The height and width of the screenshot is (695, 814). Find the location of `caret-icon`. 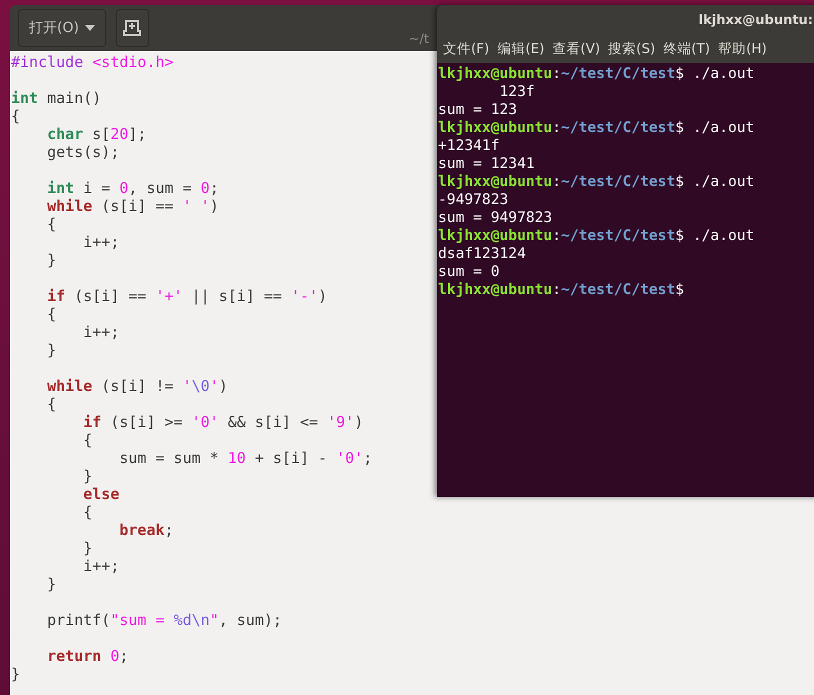

caret-icon is located at coordinates (89, 28).